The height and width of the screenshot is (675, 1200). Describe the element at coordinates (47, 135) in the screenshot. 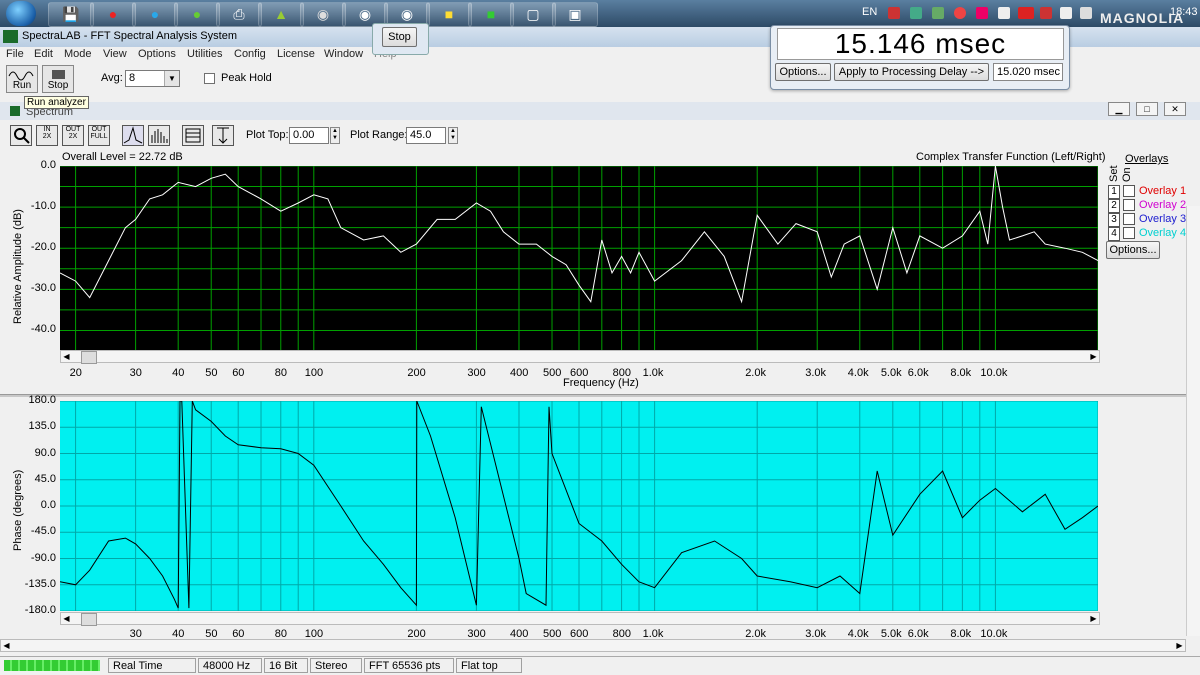

I see `zoom-in-2x-icon: IN 2X` at that location.